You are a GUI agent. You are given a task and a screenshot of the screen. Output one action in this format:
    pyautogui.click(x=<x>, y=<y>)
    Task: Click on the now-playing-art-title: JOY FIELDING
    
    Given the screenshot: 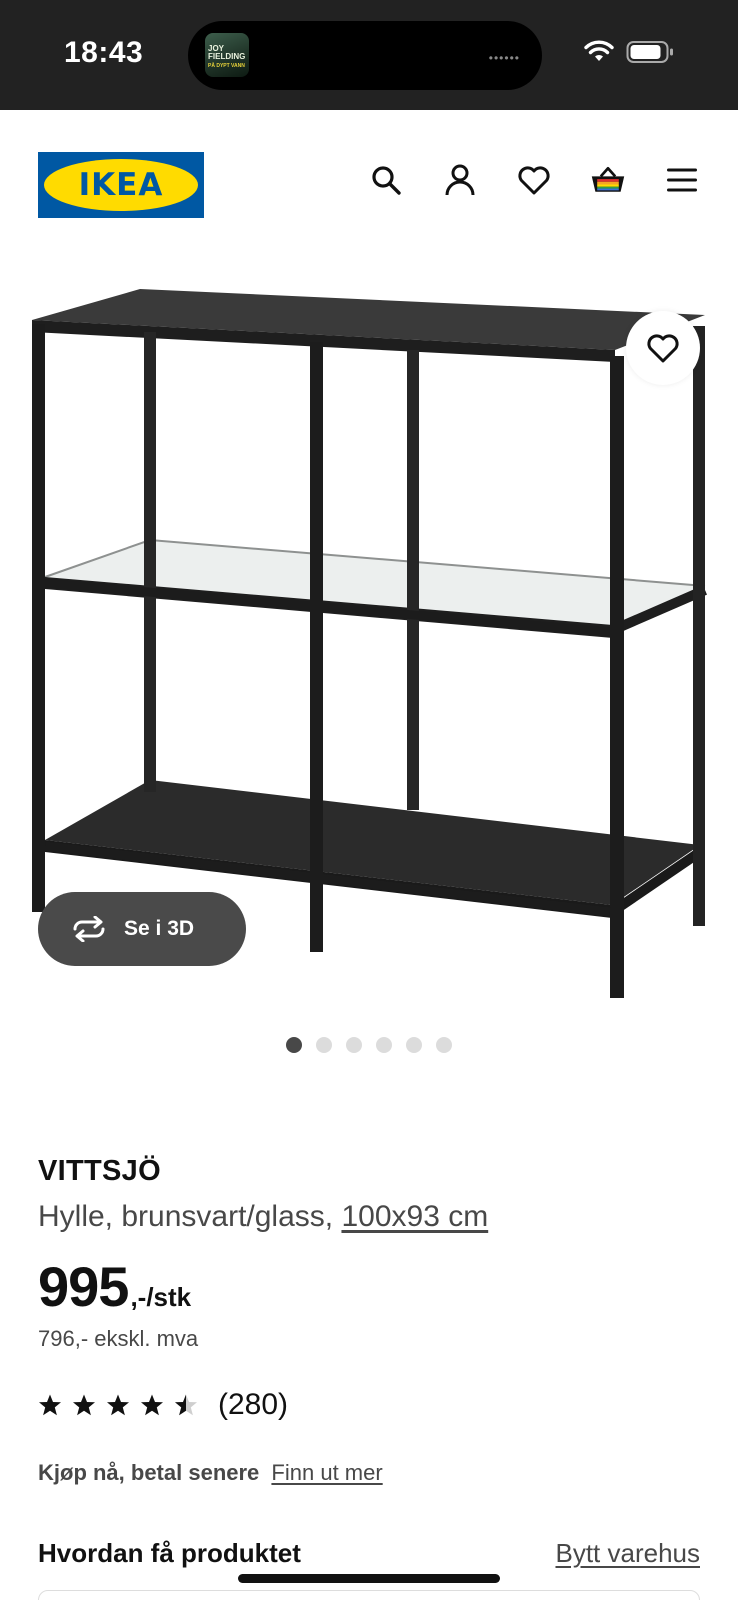 What is the action you would take?
    pyautogui.click(x=227, y=52)
    